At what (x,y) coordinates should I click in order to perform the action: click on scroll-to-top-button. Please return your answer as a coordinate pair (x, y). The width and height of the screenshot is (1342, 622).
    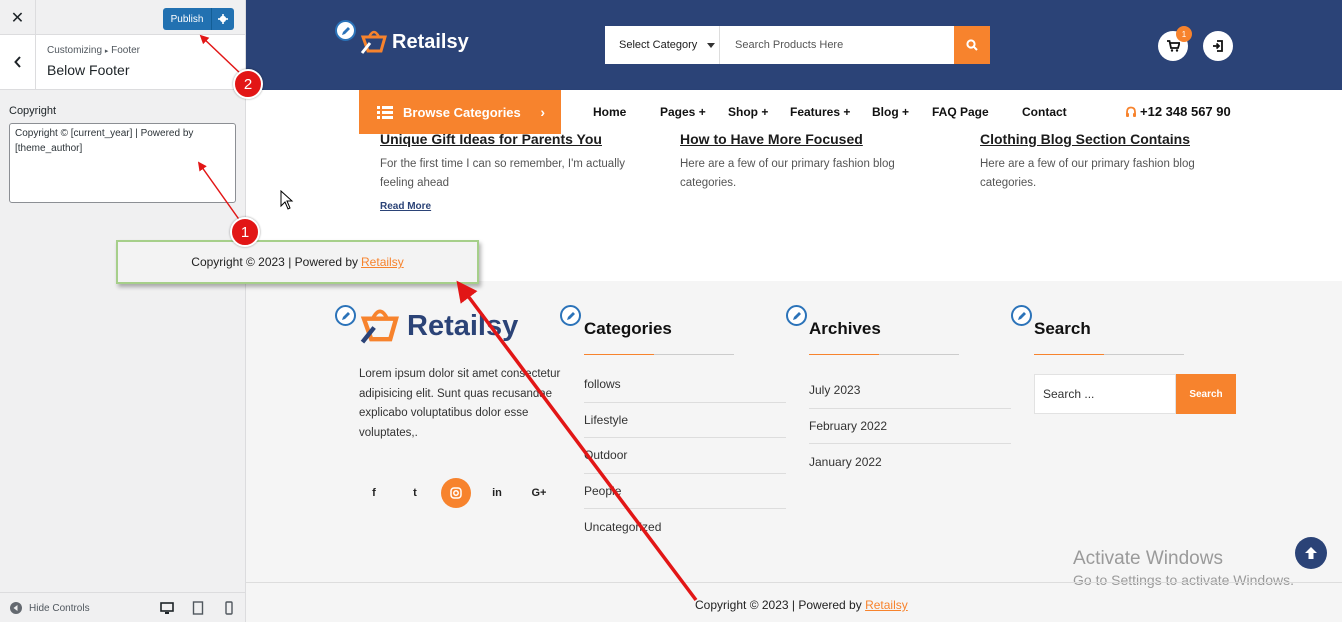
    Looking at the image, I should click on (1311, 553).